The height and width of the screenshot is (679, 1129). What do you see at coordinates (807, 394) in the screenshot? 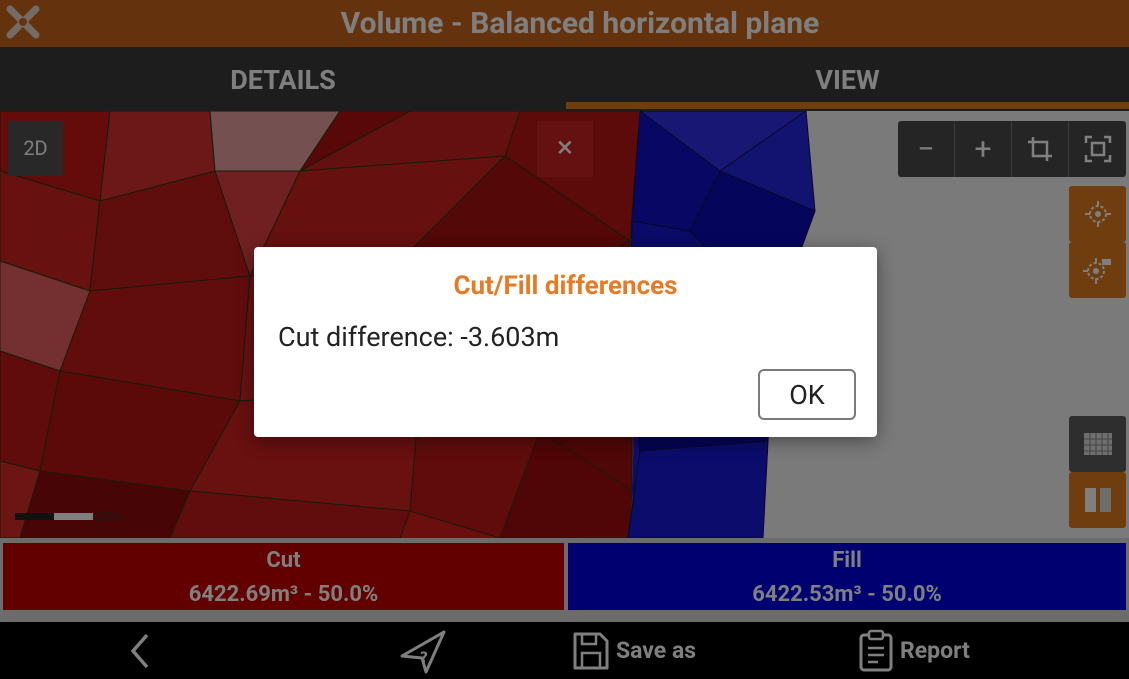
I see `ok-button: OK` at bounding box center [807, 394].